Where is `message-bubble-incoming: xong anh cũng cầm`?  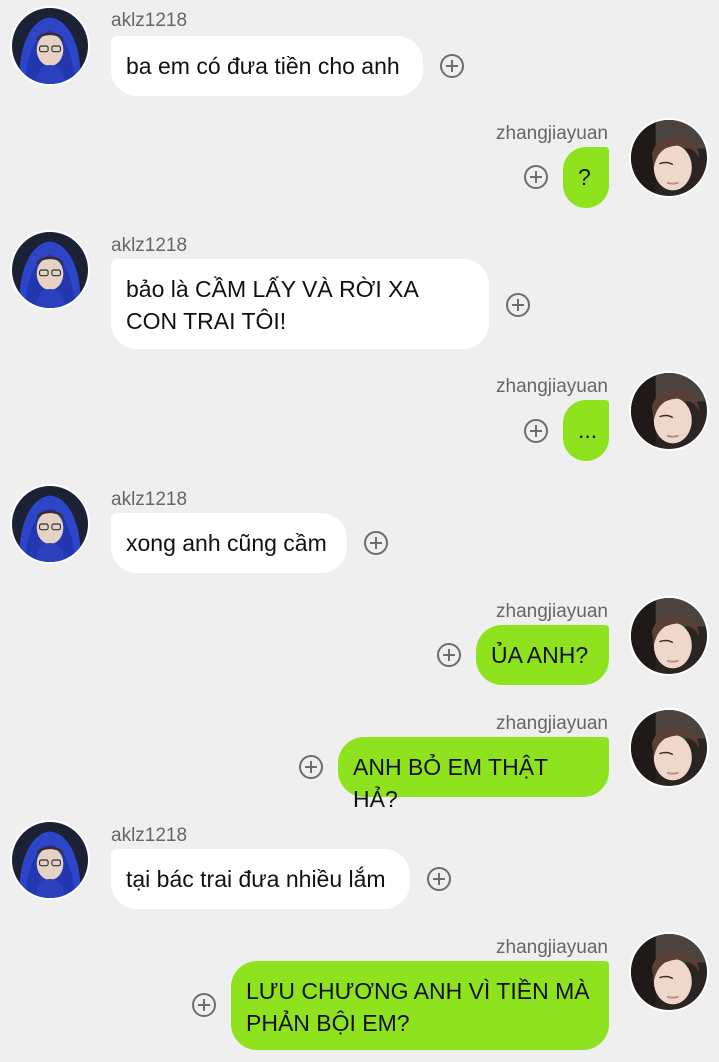
message-bubble-incoming: xong anh cũng cầm is located at coordinates (229, 543).